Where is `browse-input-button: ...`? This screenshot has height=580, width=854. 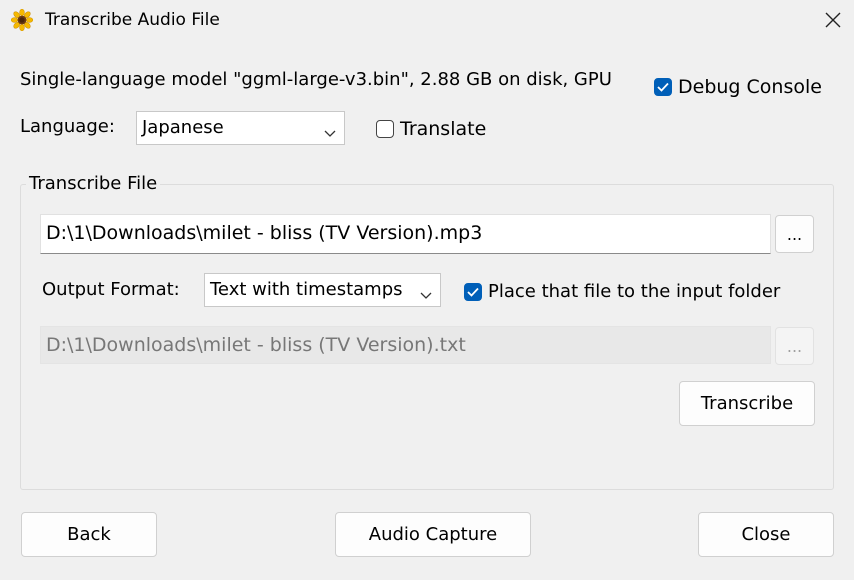 browse-input-button: ... is located at coordinates (794, 234).